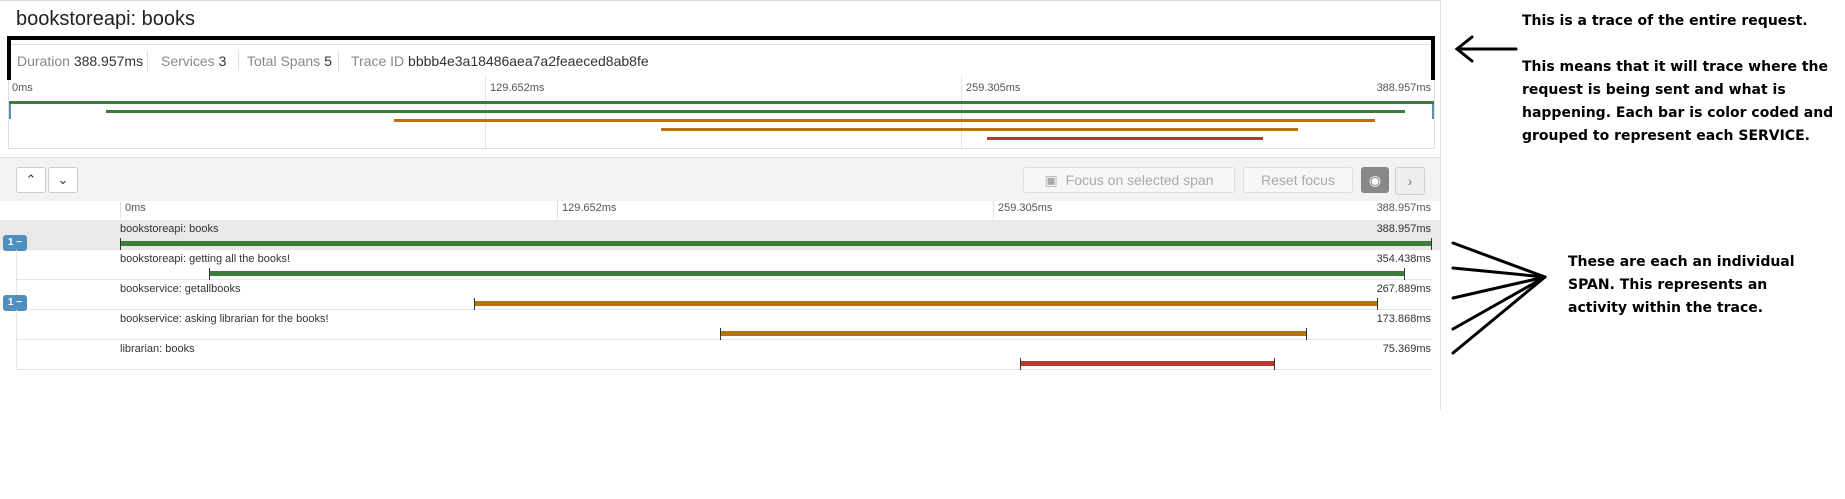  What do you see at coordinates (1668, 285) in the screenshot?
I see `span-note-line: SPAN. This represents an` at bounding box center [1668, 285].